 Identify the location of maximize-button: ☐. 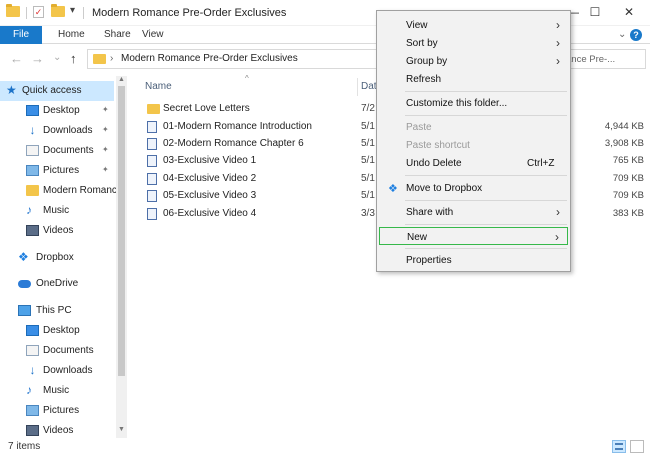
(595, 12).